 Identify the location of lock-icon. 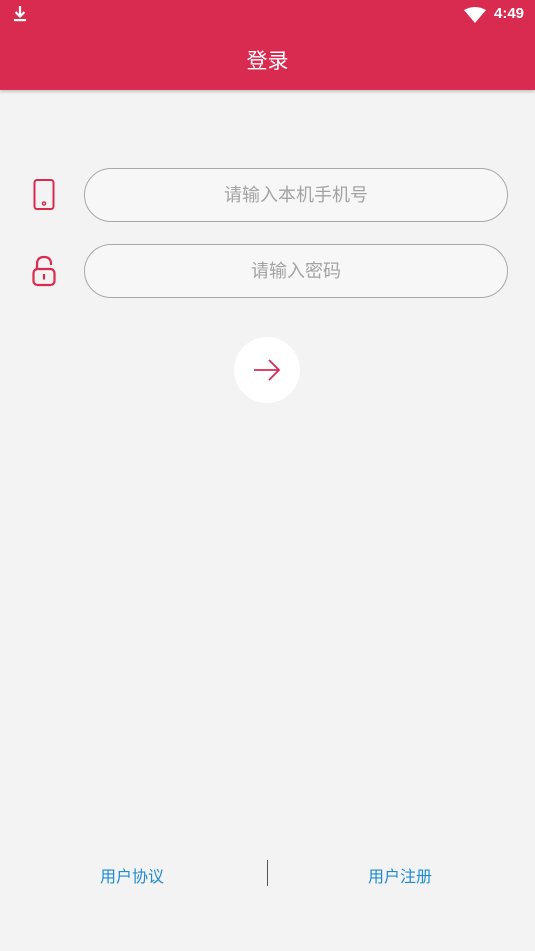
(44, 271).